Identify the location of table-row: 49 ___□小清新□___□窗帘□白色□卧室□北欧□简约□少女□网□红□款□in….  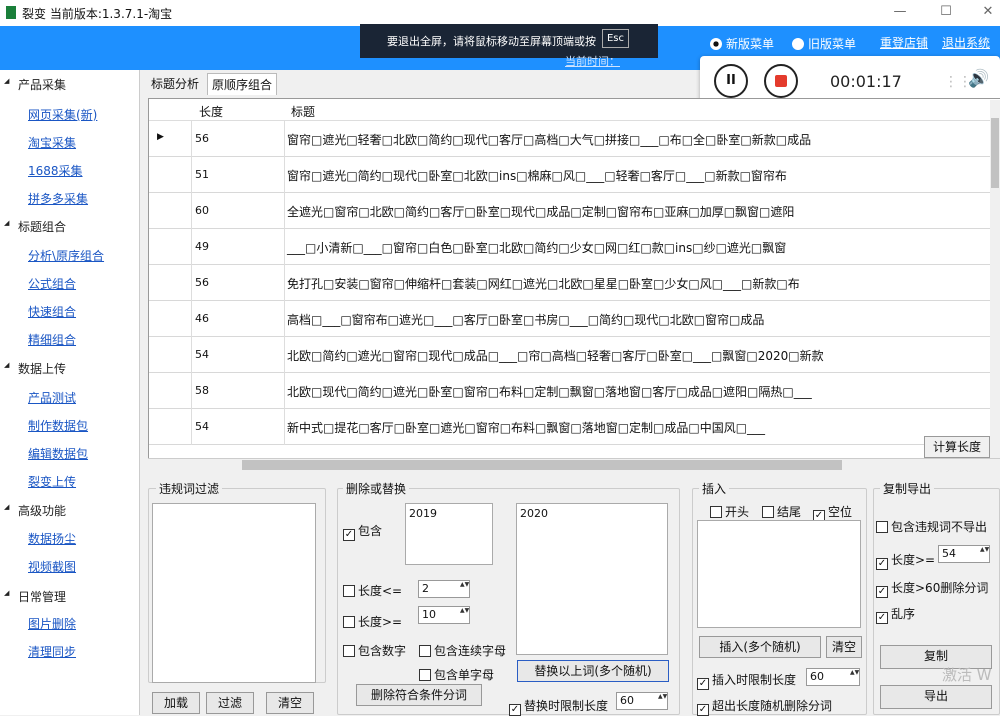
(571, 247).